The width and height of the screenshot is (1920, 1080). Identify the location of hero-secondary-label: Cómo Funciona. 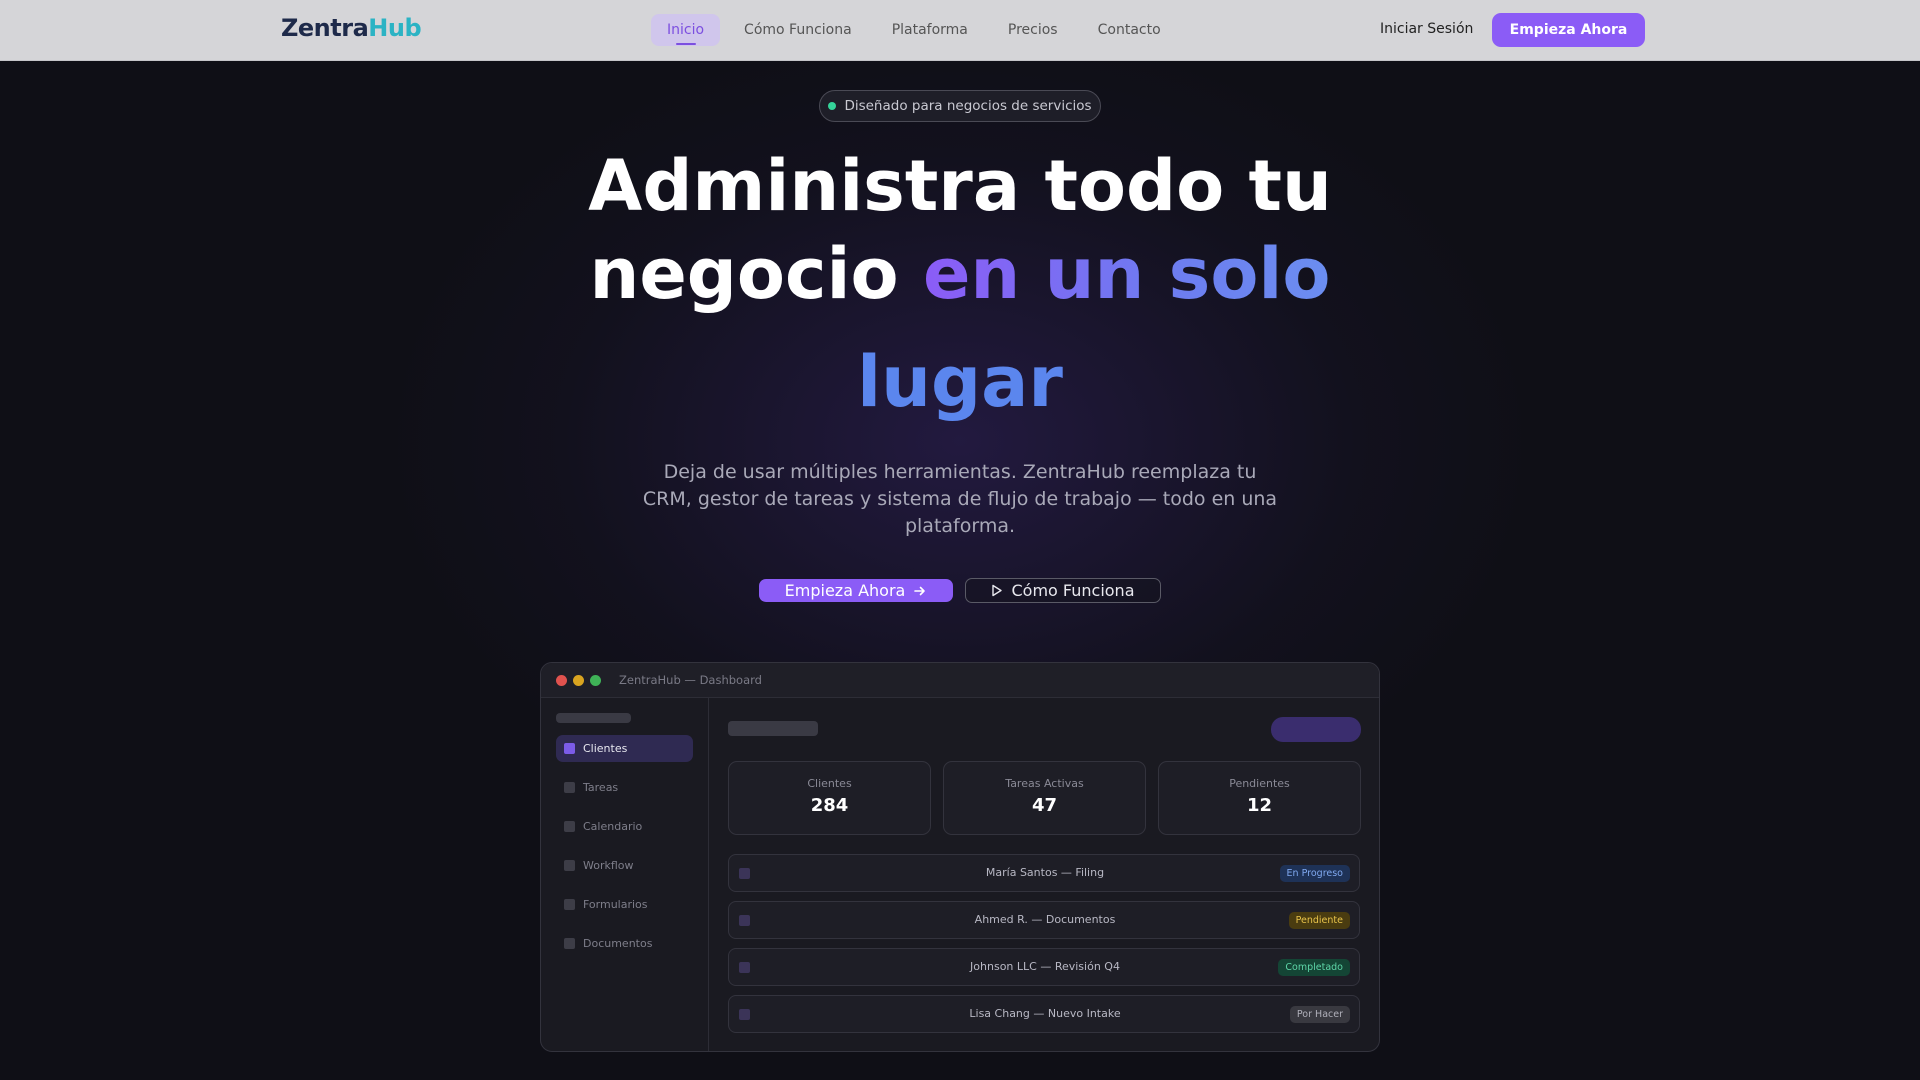
(1073, 590).